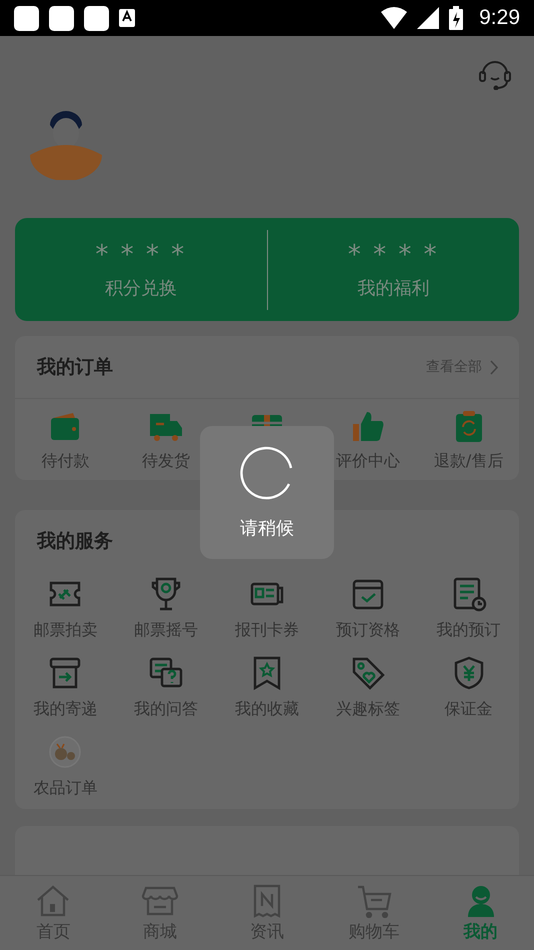 The width and height of the screenshot is (534, 950). I want to click on wifi-icon, so click(394, 18).